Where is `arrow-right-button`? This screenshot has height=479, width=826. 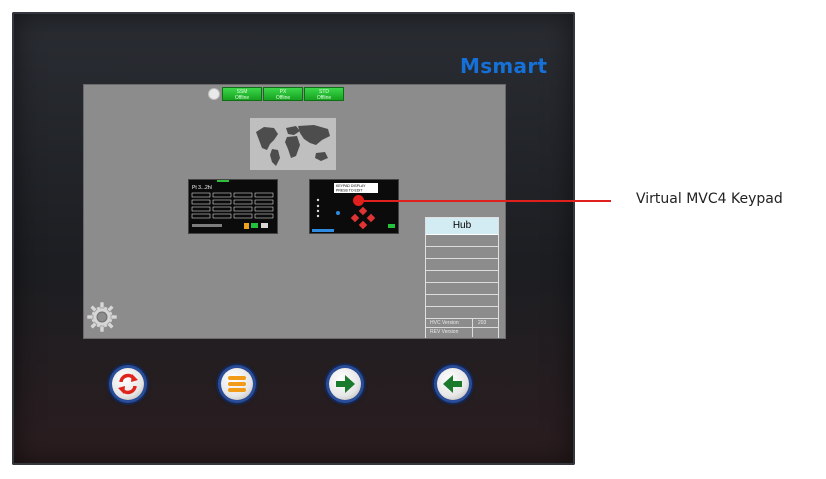 arrow-right-button is located at coordinates (345, 384).